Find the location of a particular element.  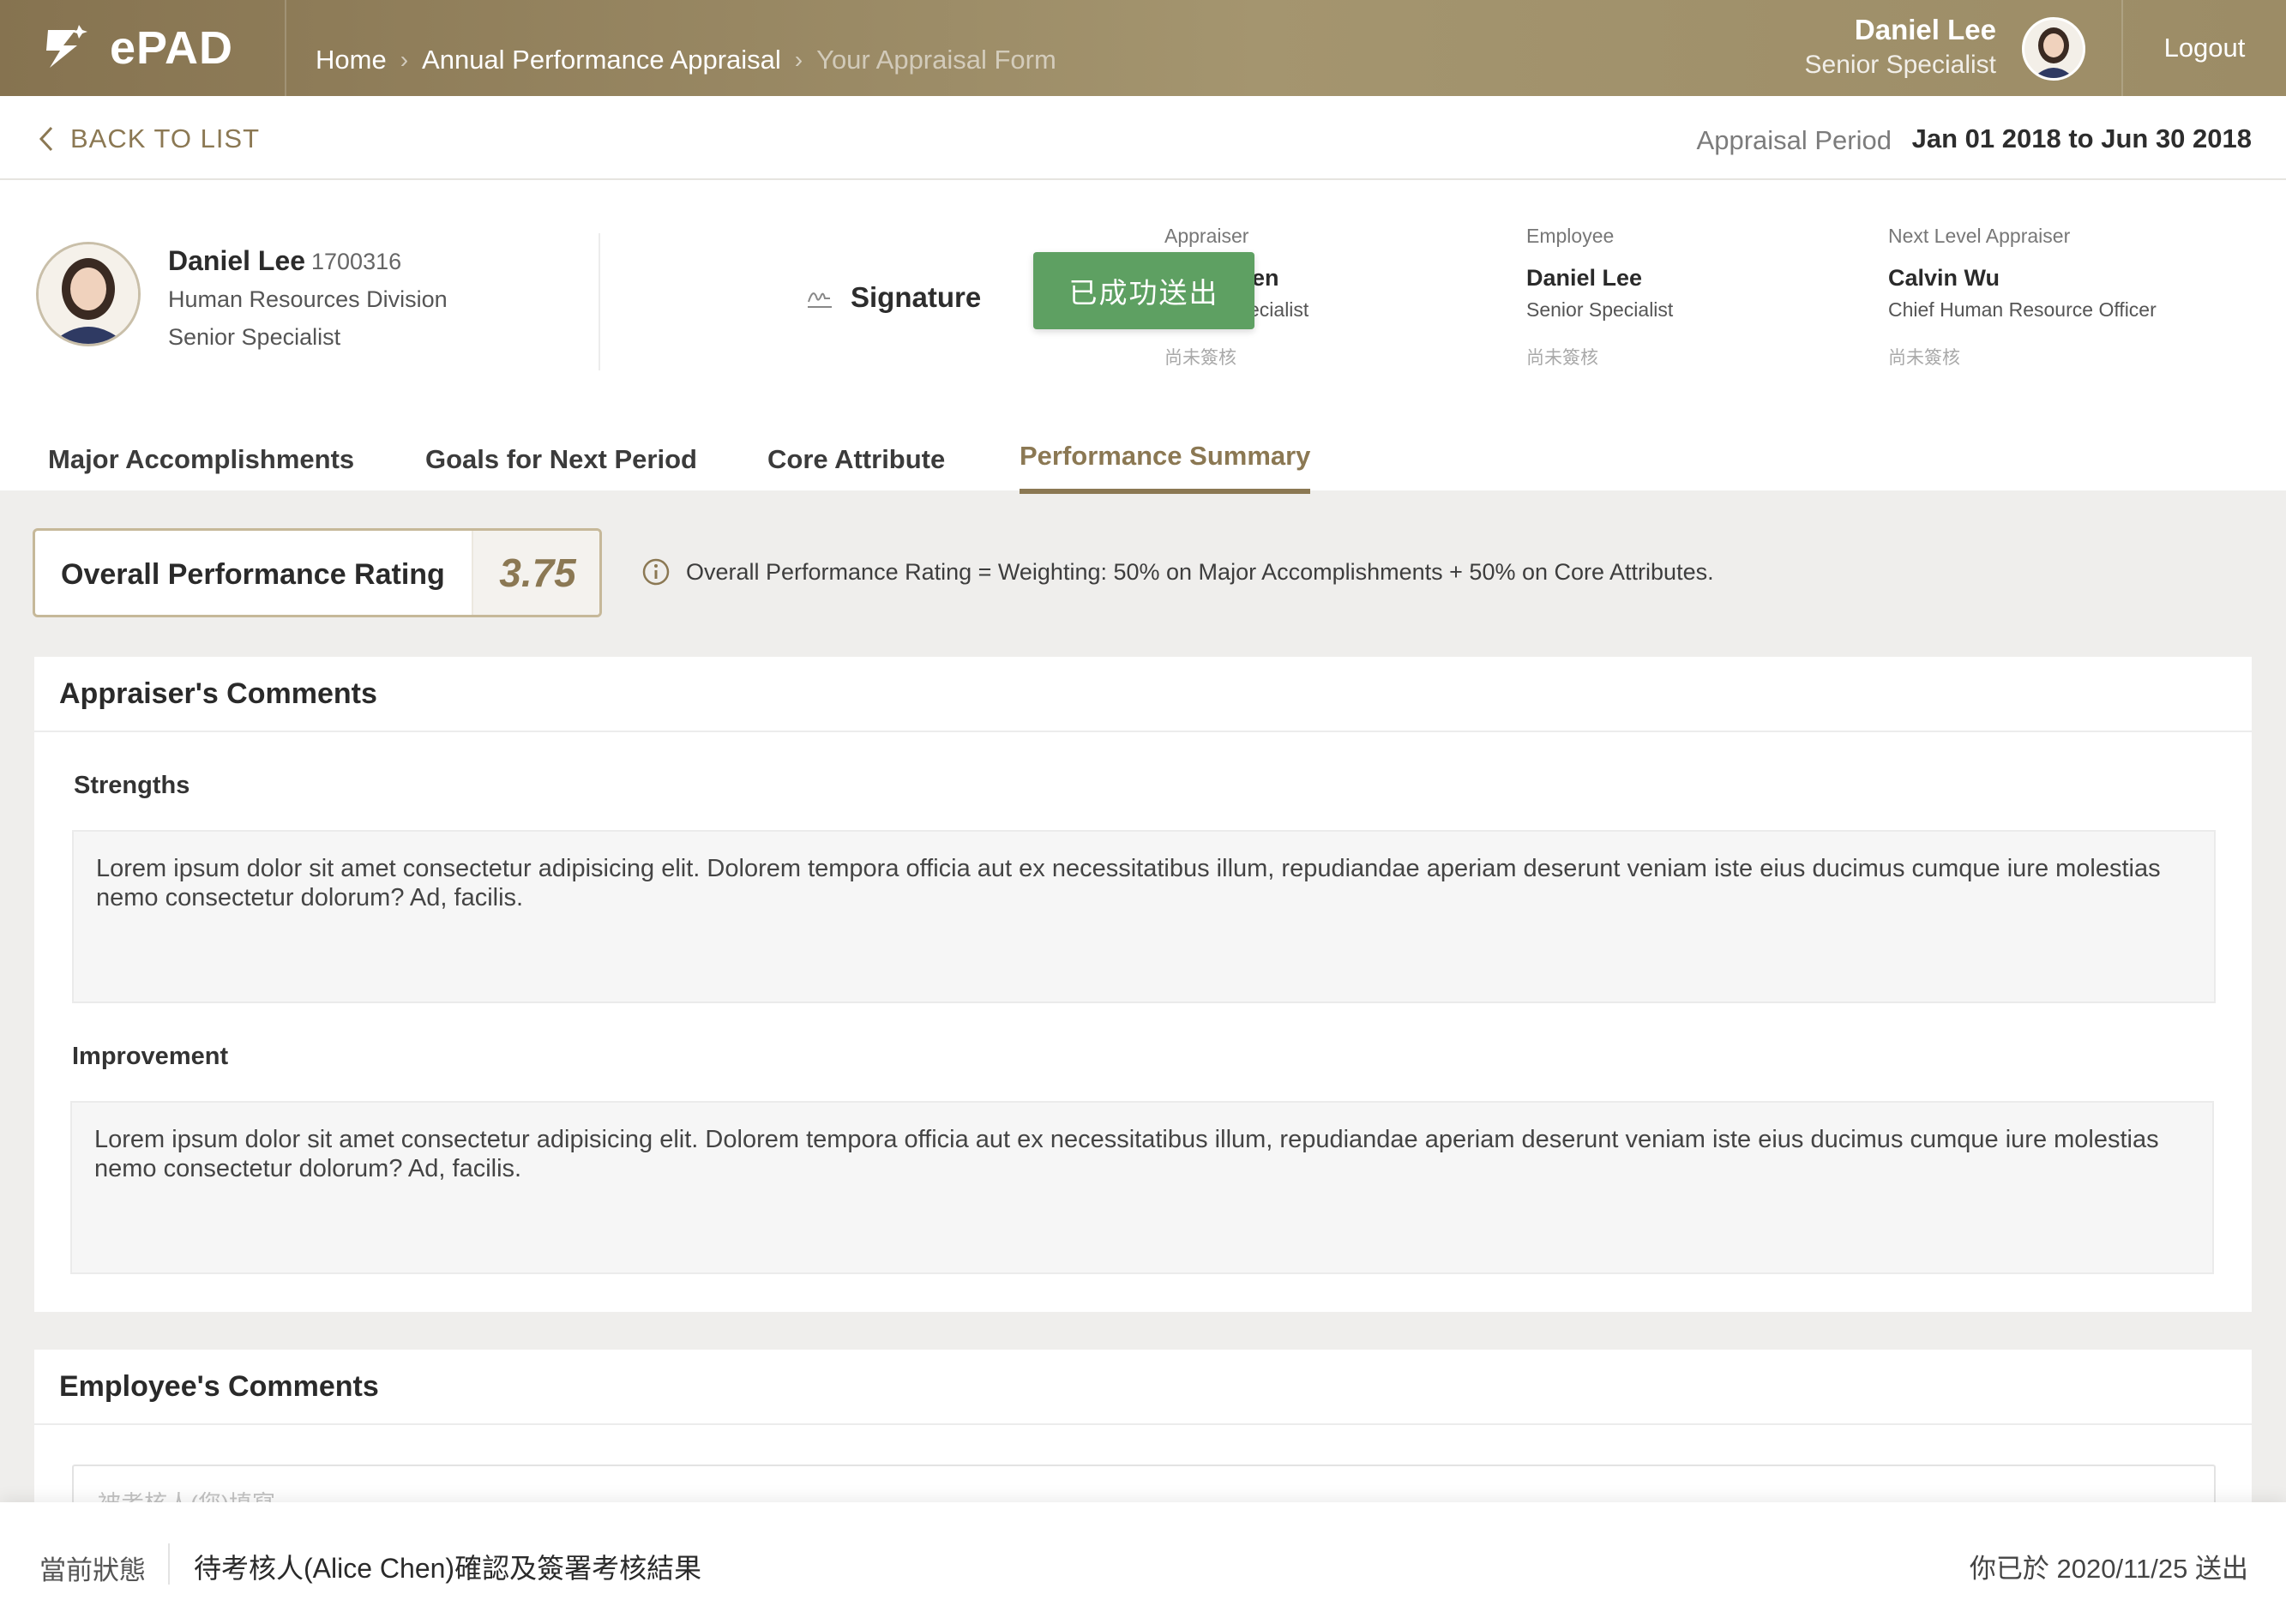

overall-rating-value-box: 3.75 is located at coordinates (535, 573).